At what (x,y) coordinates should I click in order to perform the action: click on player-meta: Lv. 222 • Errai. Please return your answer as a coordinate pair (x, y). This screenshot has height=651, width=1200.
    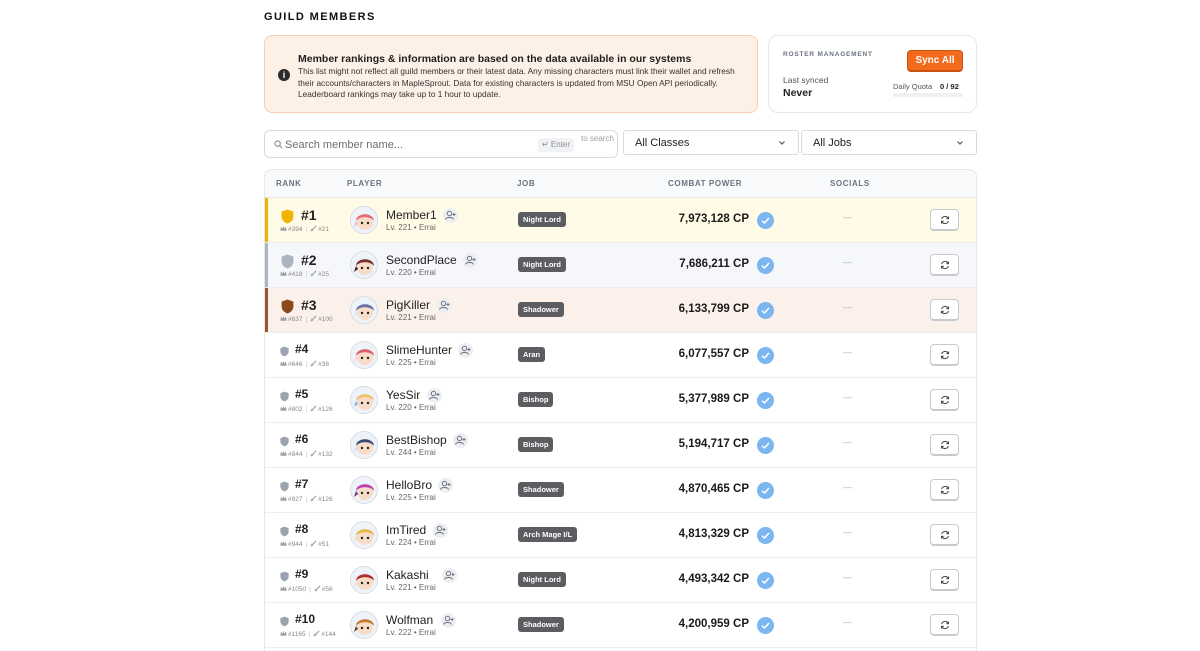
    Looking at the image, I should click on (411, 632).